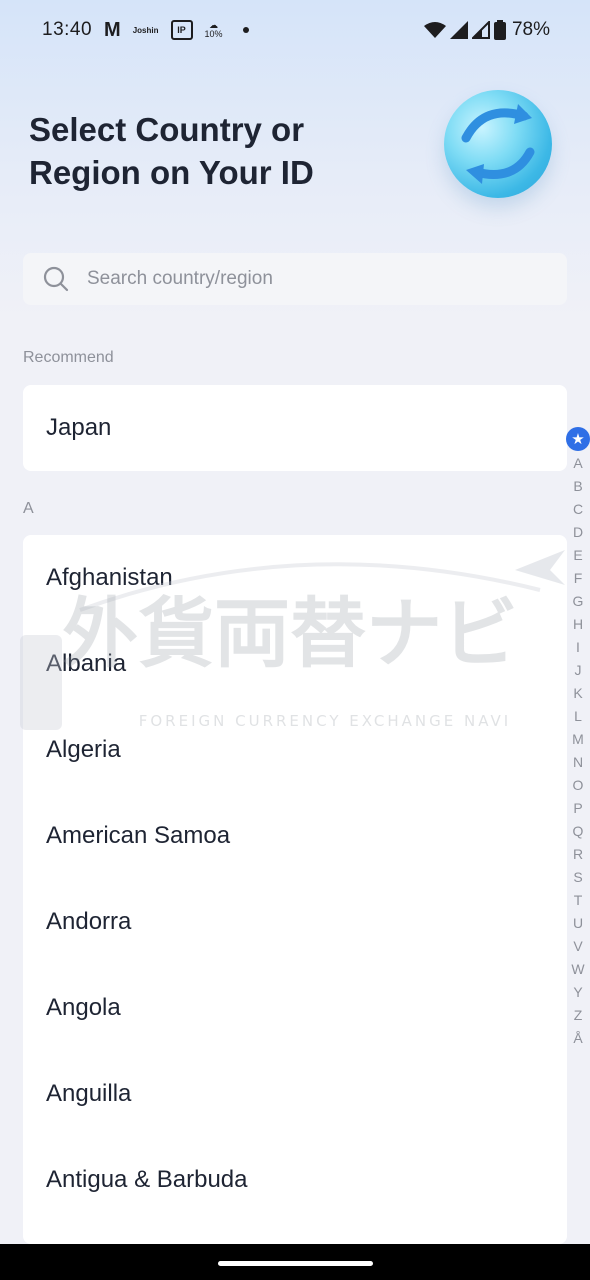 The image size is (590, 1280). I want to click on list-item-american-samoa: American Samoa, so click(295, 836).